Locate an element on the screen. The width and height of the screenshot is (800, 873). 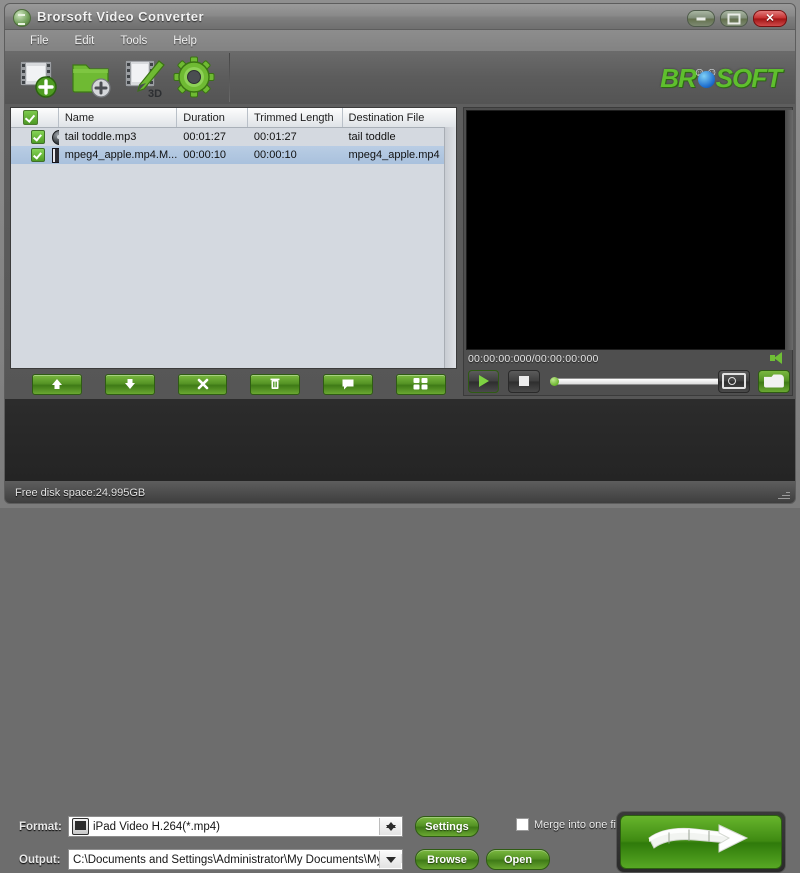
minimize-button is located at coordinates (701, 18).